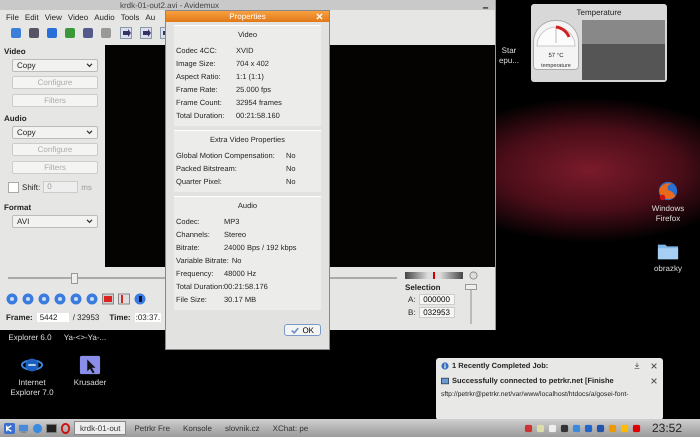 The width and height of the screenshot is (700, 437). Describe the element at coordinates (668, 269) in the screenshot. I see `icon-label: obrazky` at that location.